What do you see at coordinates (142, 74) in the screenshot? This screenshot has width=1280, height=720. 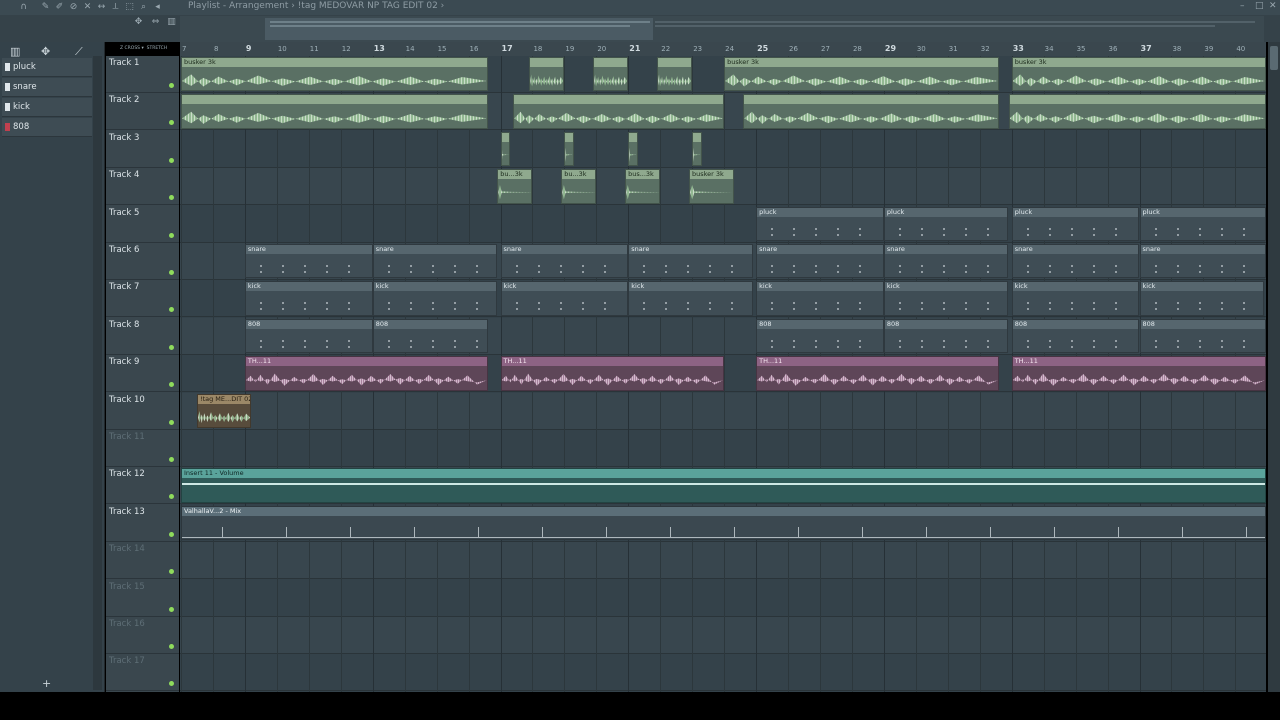 I see `track-header: Track 1` at bounding box center [142, 74].